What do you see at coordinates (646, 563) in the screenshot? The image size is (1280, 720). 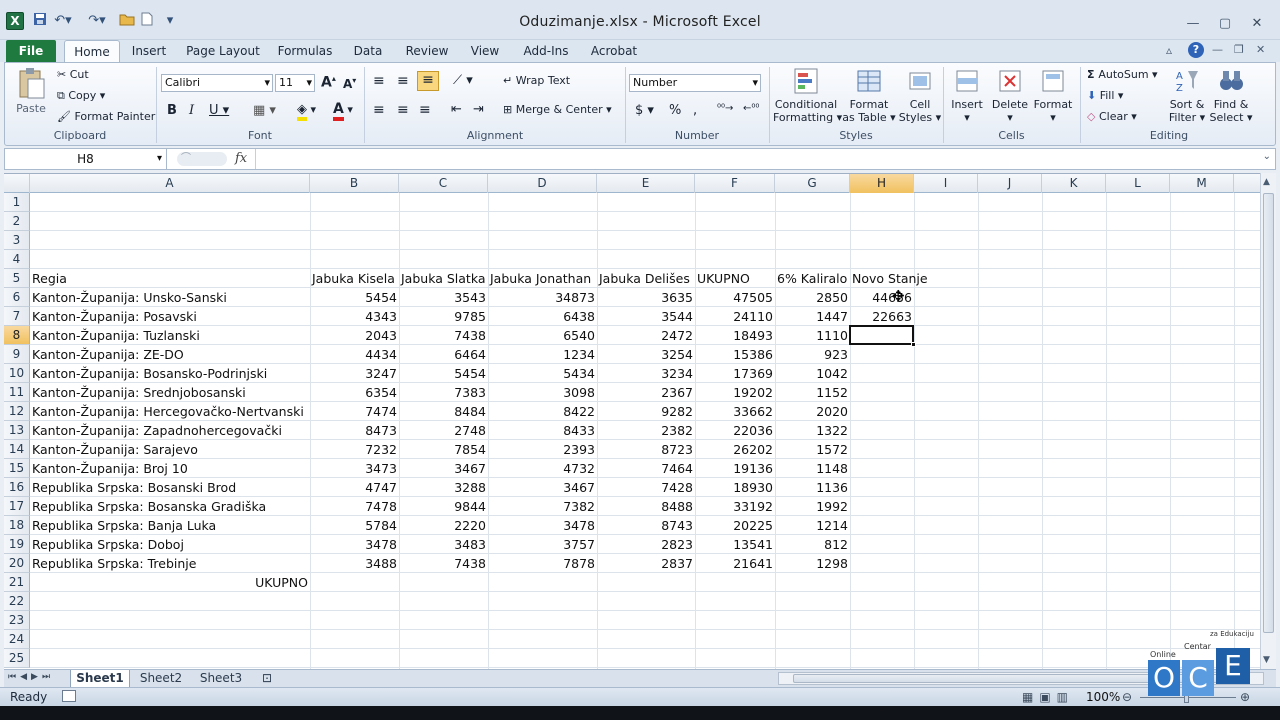 I see `cell-e20: 2837` at bounding box center [646, 563].